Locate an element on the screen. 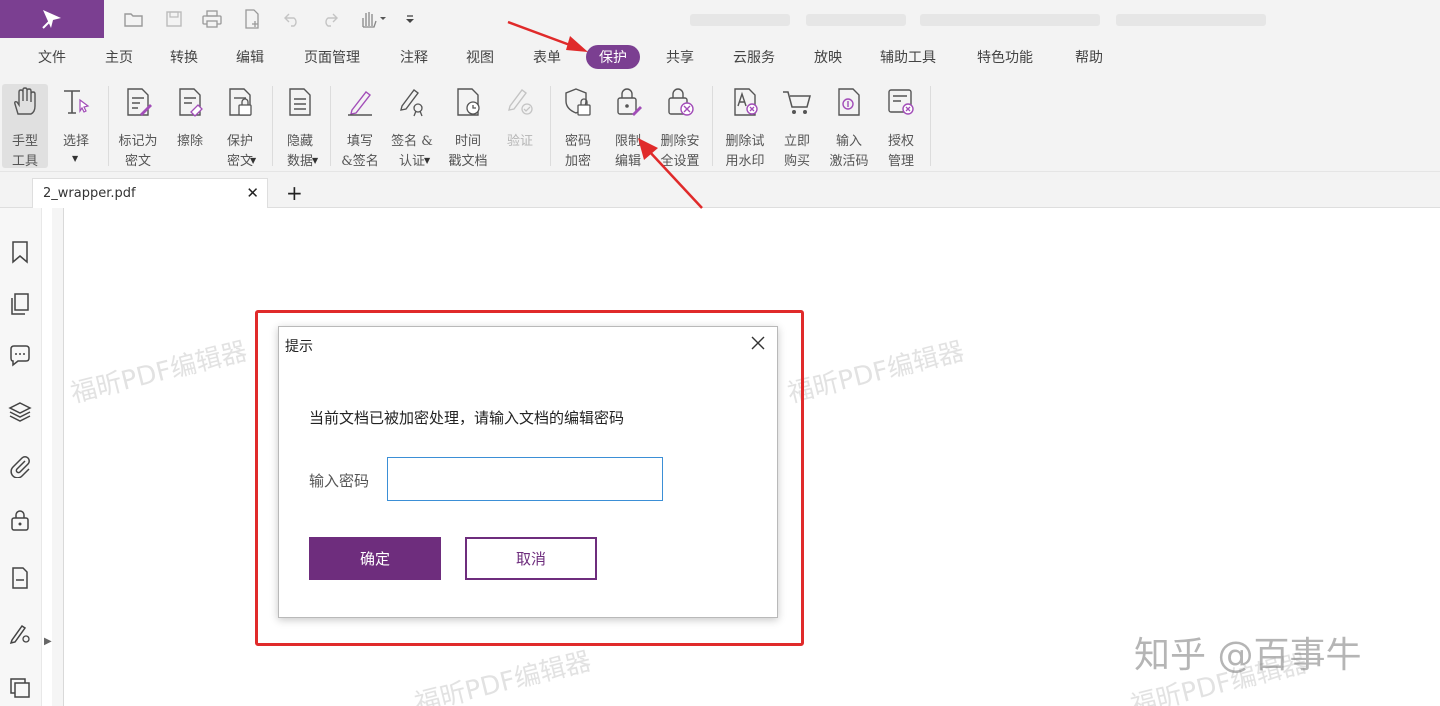 This screenshot has width=1440, height=706. document-tab-title: 2_wrapper.pdf is located at coordinates (89, 193).